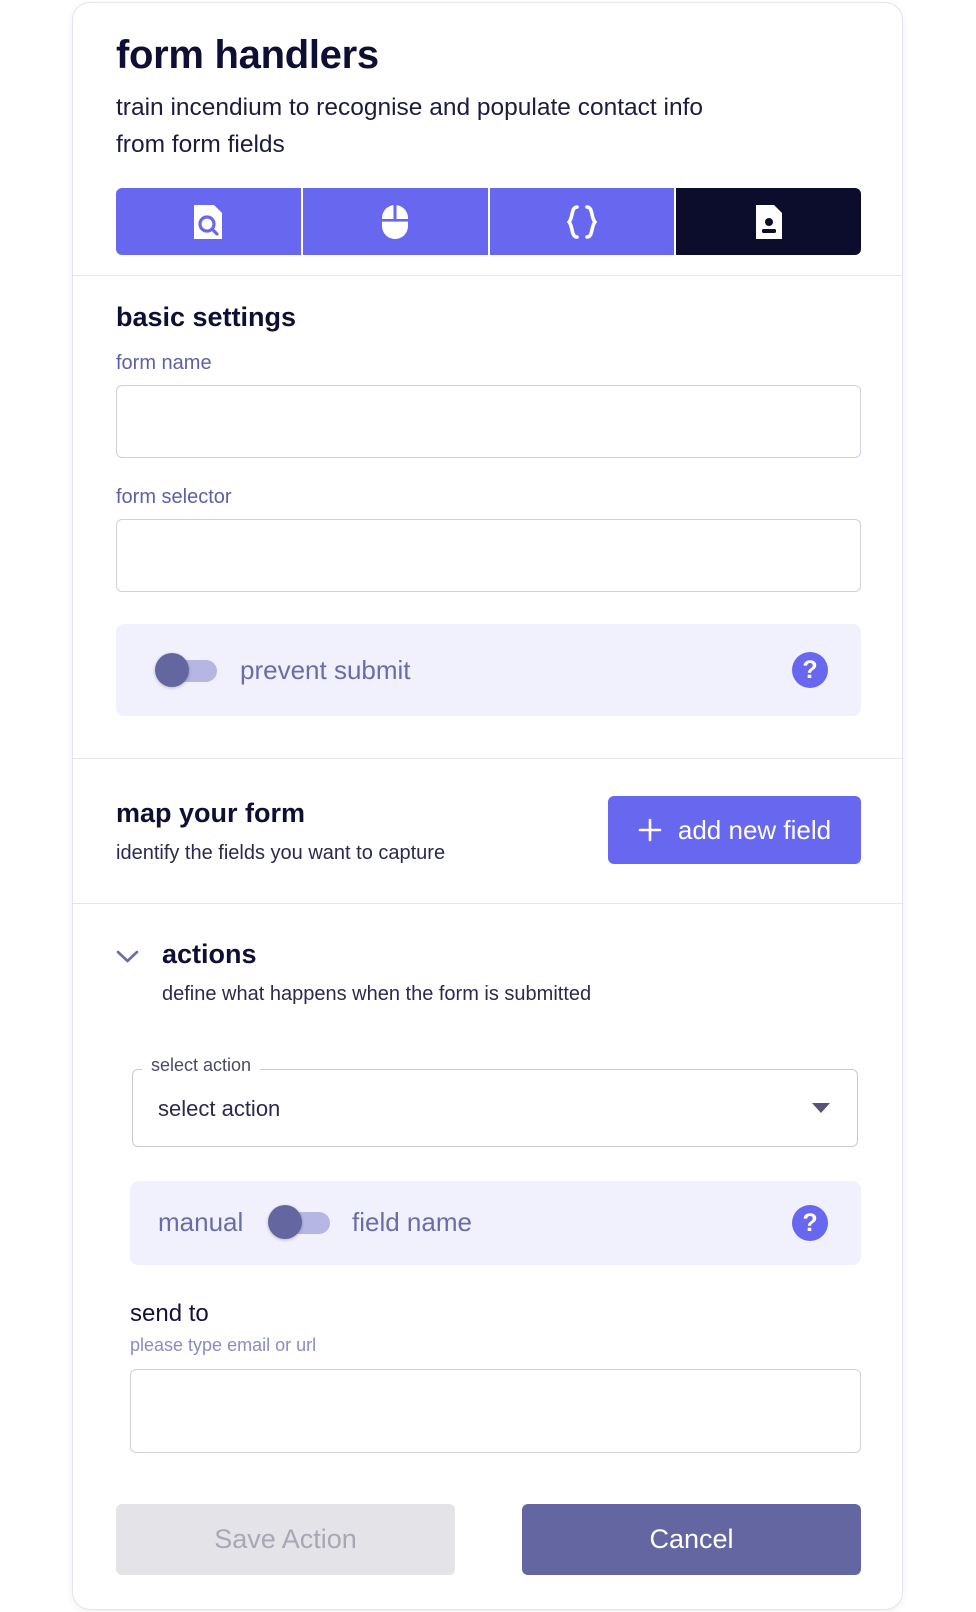 This screenshot has height=1612, width=976. What do you see at coordinates (325, 670) in the screenshot?
I see `prevent-submit-label: prevent submit` at bounding box center [325, 670].